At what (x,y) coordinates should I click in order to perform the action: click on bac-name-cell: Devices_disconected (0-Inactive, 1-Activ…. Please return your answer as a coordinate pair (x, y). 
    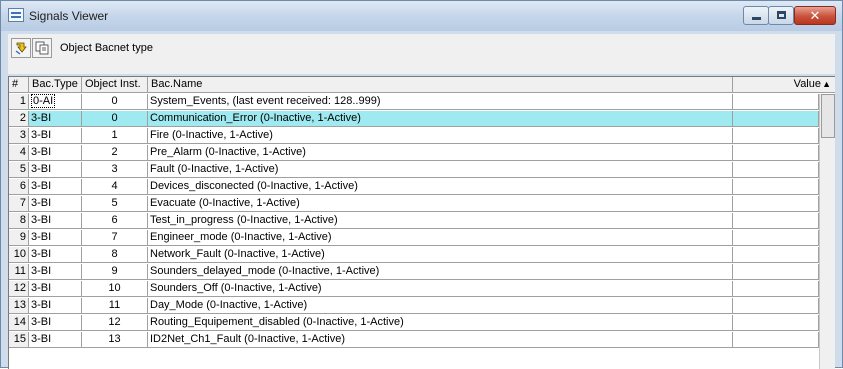
    Looking at the image, I should click on (440, 187).